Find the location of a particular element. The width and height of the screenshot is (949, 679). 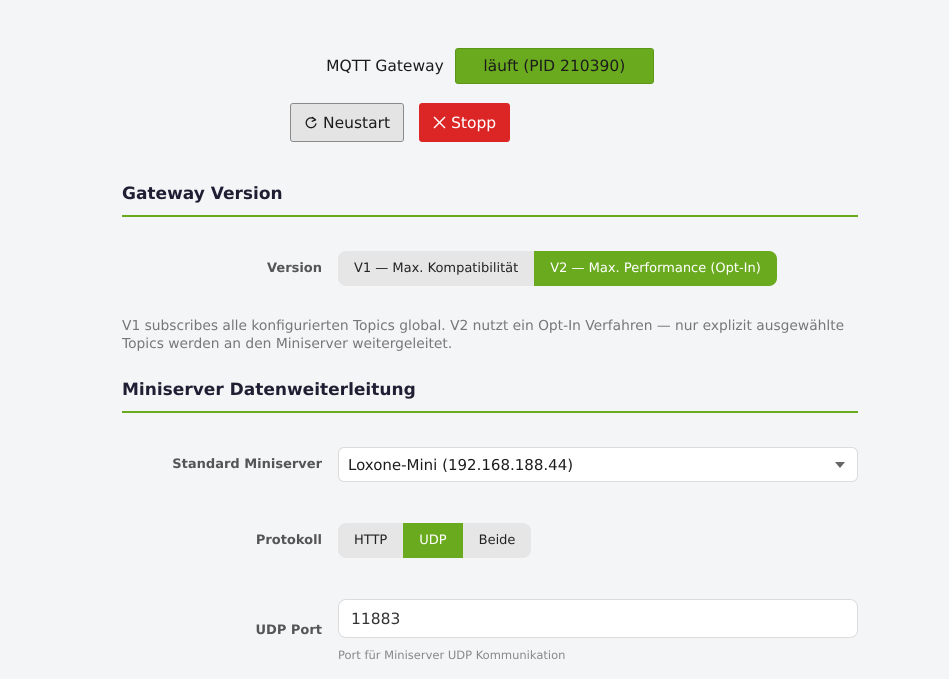

restart-button: Neustart is located at coordinates (347, 122).